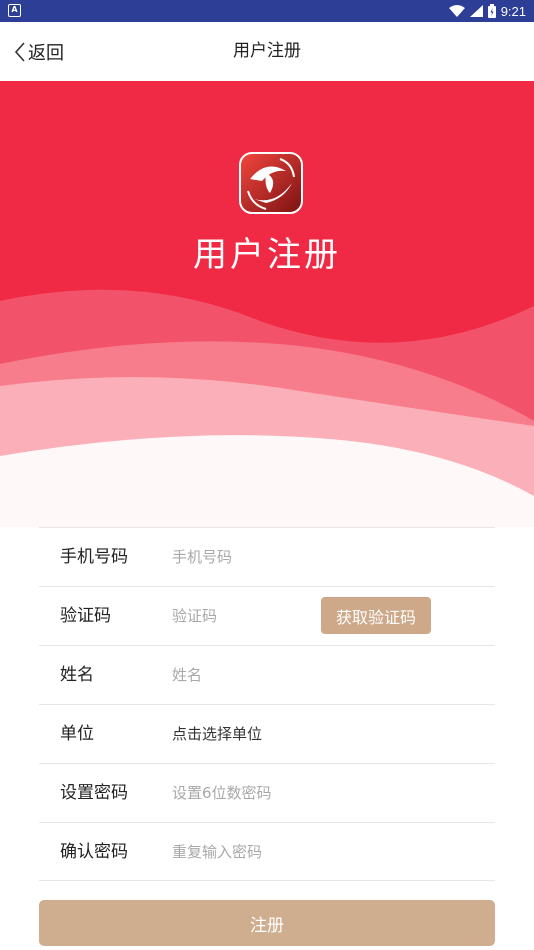 The width and height of the screenshot is (534, 950). I want to click on phone-label: 手机号码, so click(94, 557).